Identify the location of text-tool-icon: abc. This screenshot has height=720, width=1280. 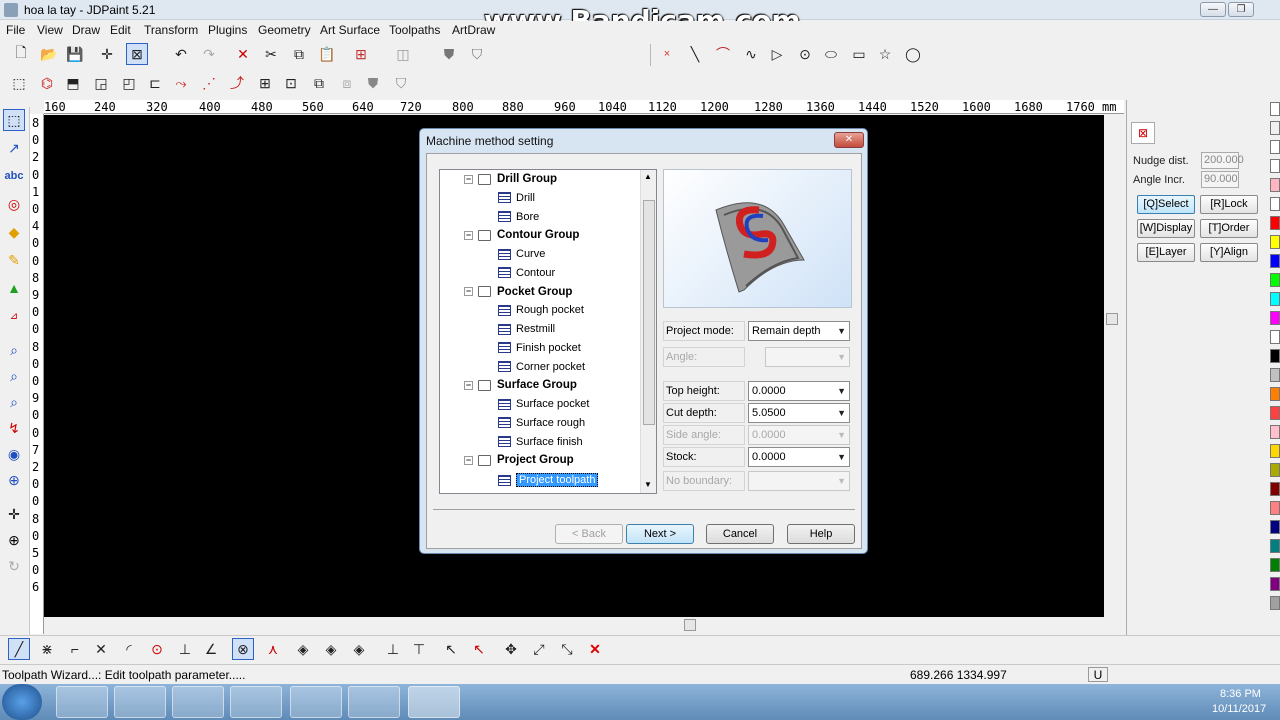
(14, 176).